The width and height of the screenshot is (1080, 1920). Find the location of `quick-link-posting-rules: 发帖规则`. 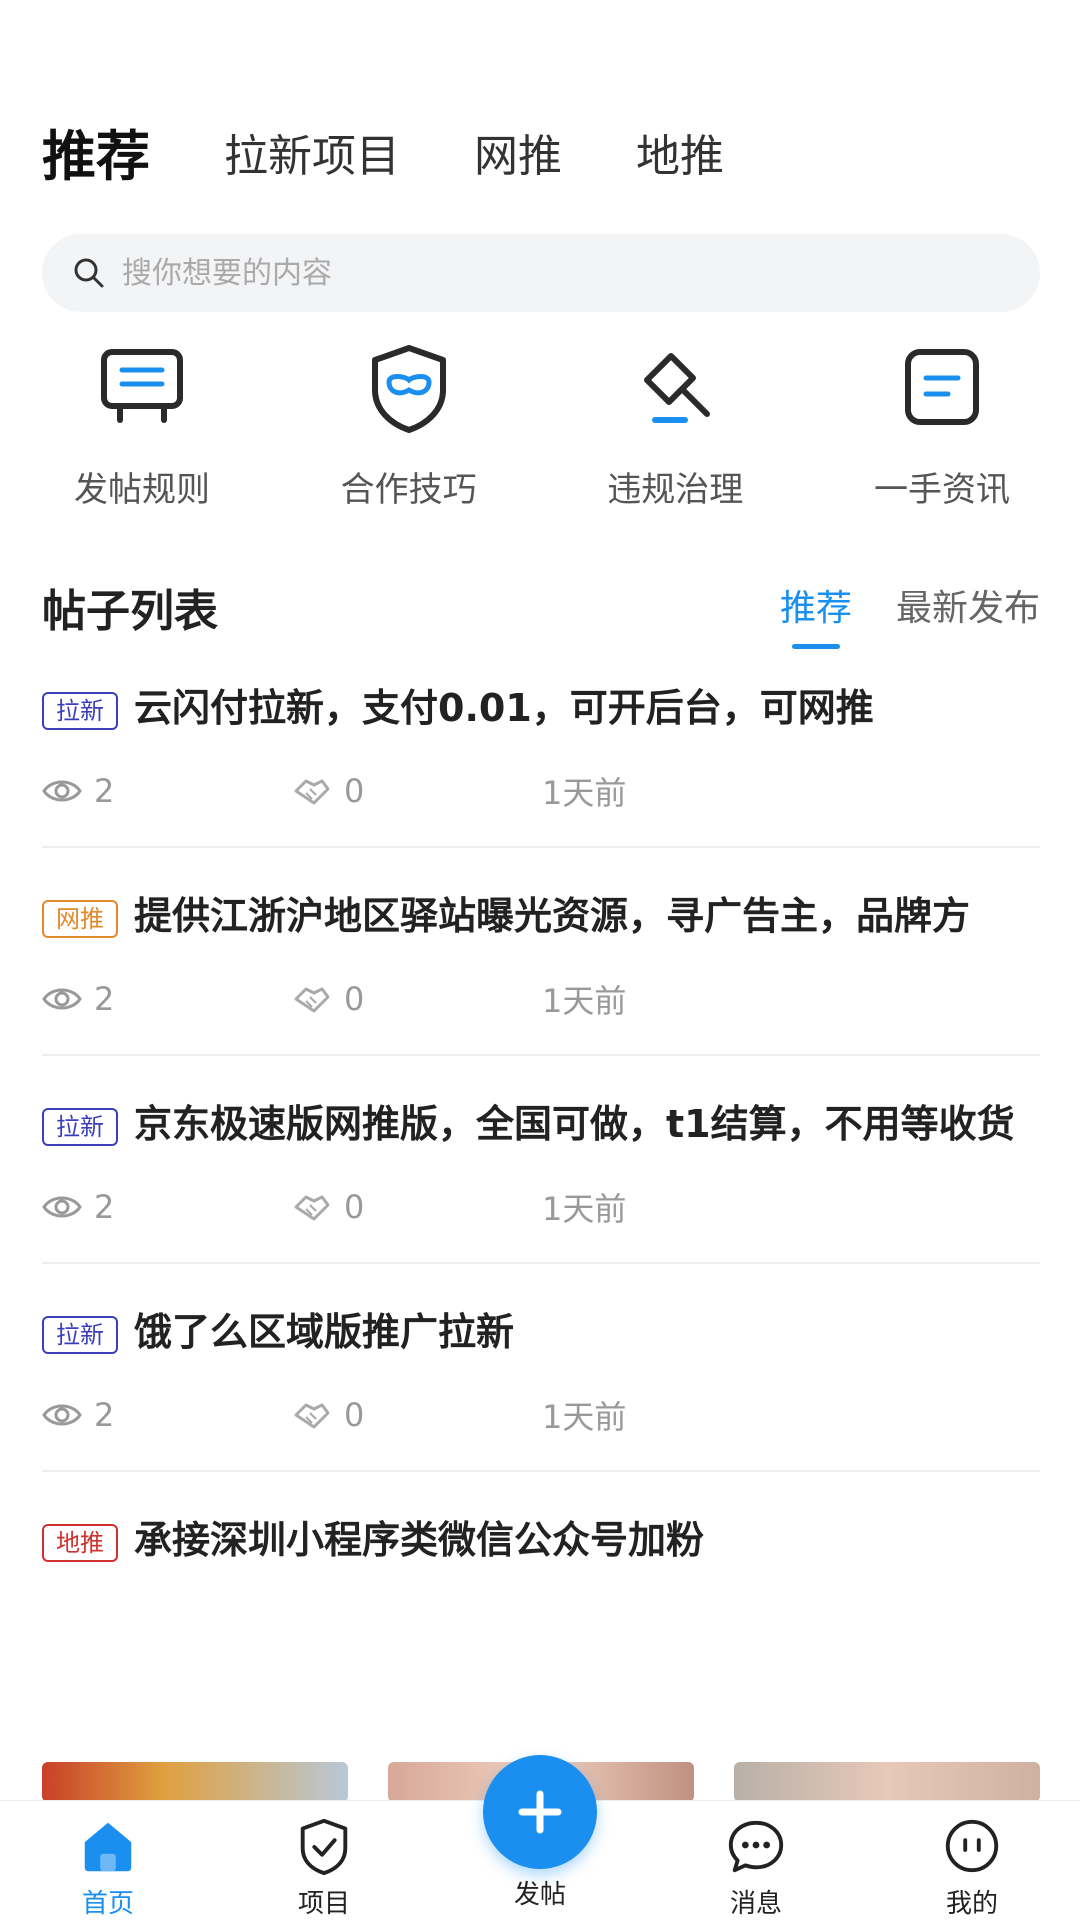

quick-link-posting-rules: 发帖规则 is located at coordinates (142, 425).